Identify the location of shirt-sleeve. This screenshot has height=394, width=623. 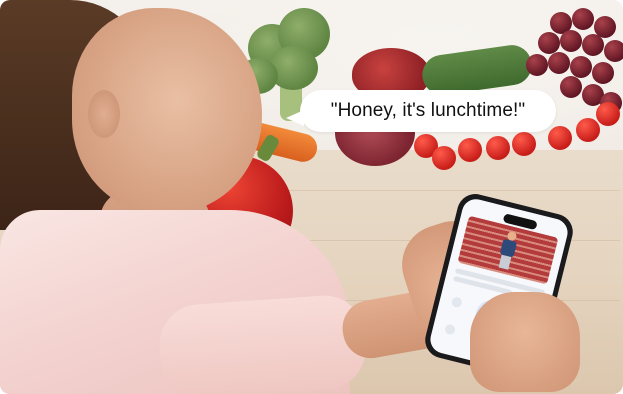
(262, 343).